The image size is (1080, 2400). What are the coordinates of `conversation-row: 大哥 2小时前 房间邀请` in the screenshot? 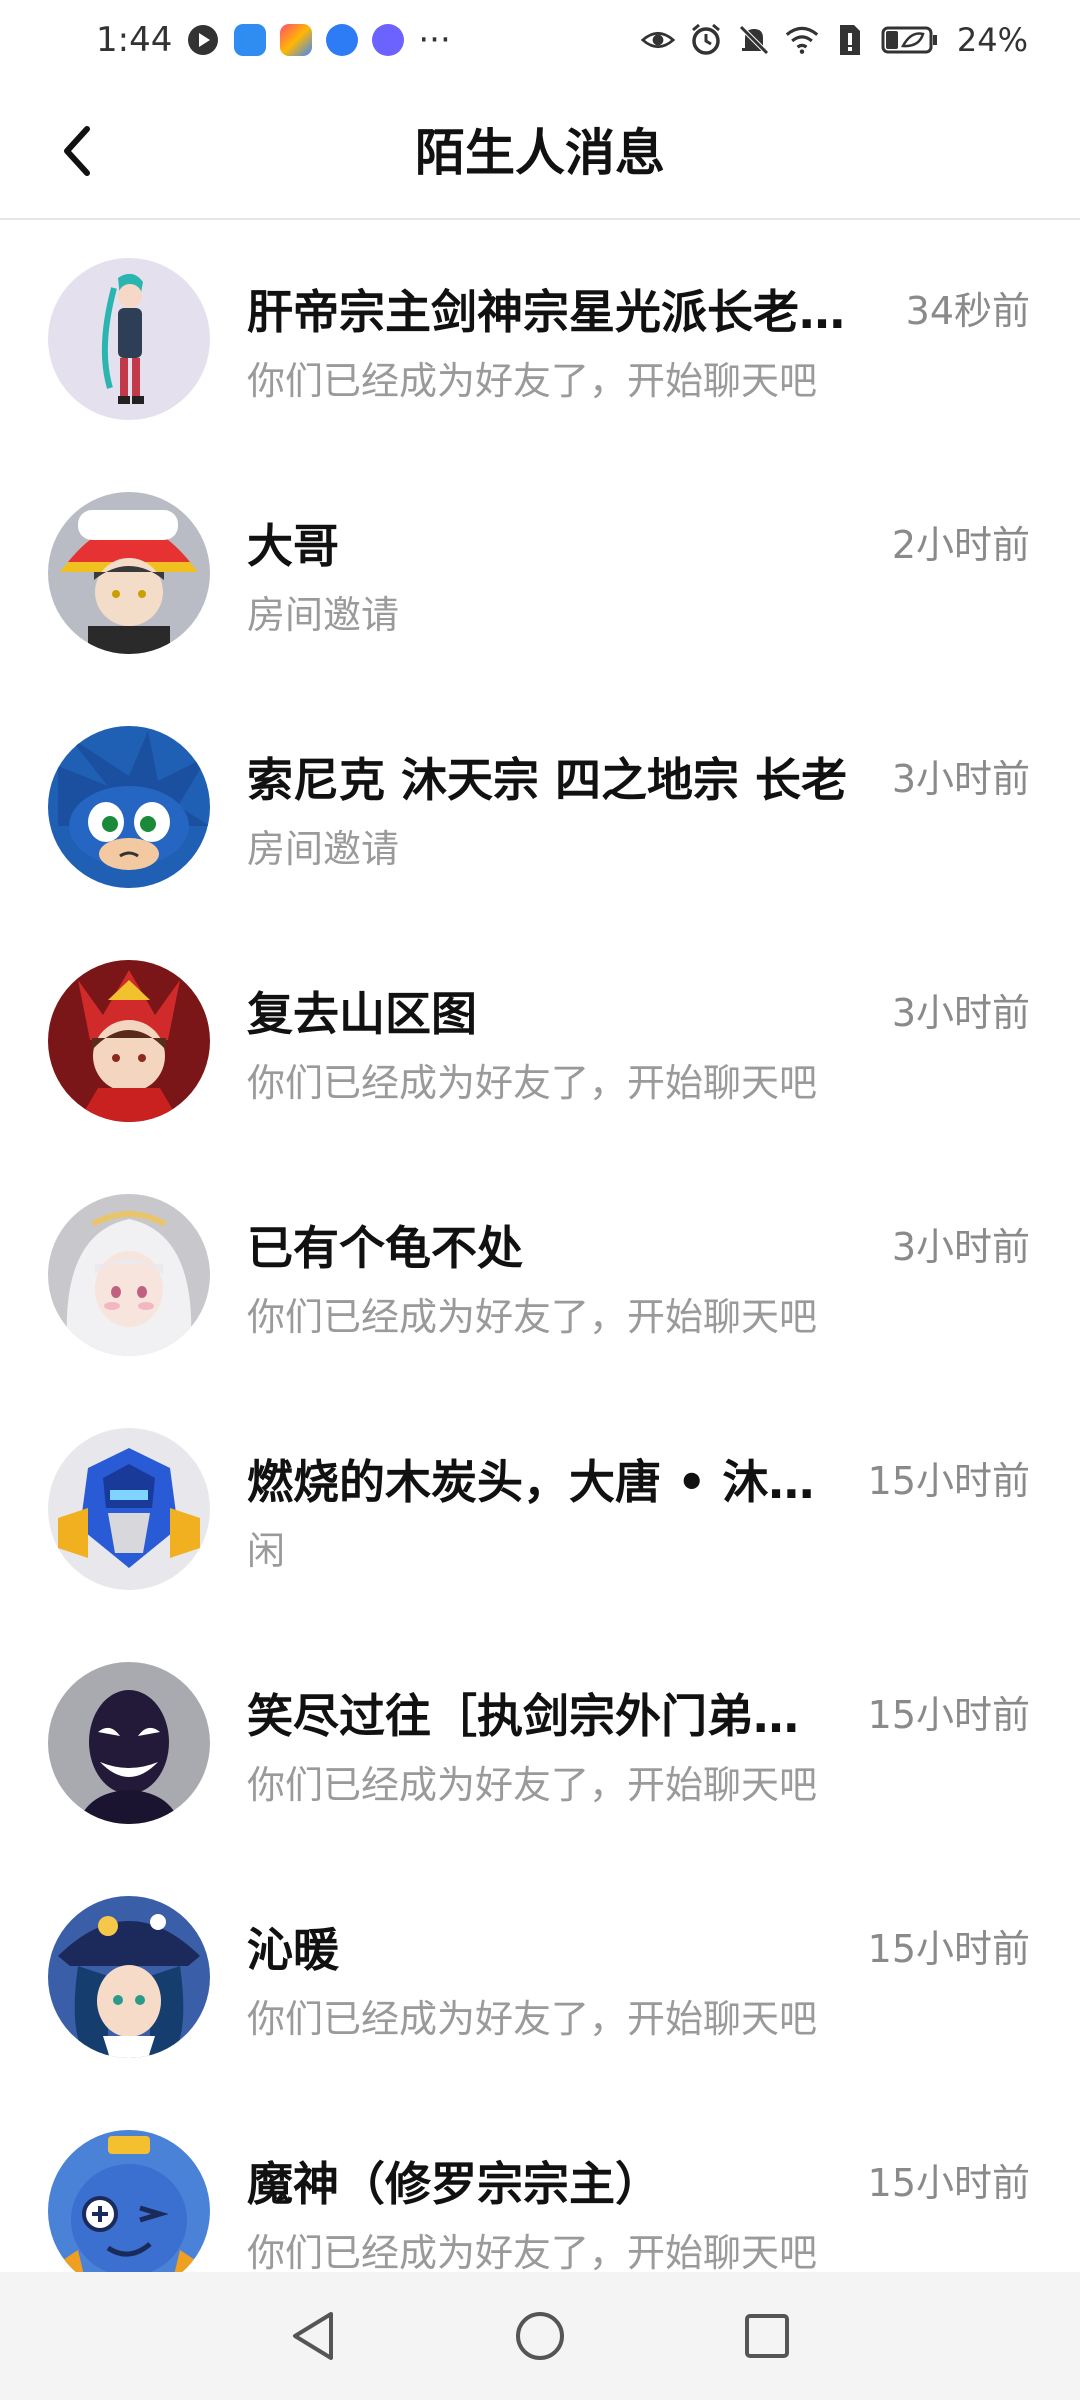 It's located at (540, 573).